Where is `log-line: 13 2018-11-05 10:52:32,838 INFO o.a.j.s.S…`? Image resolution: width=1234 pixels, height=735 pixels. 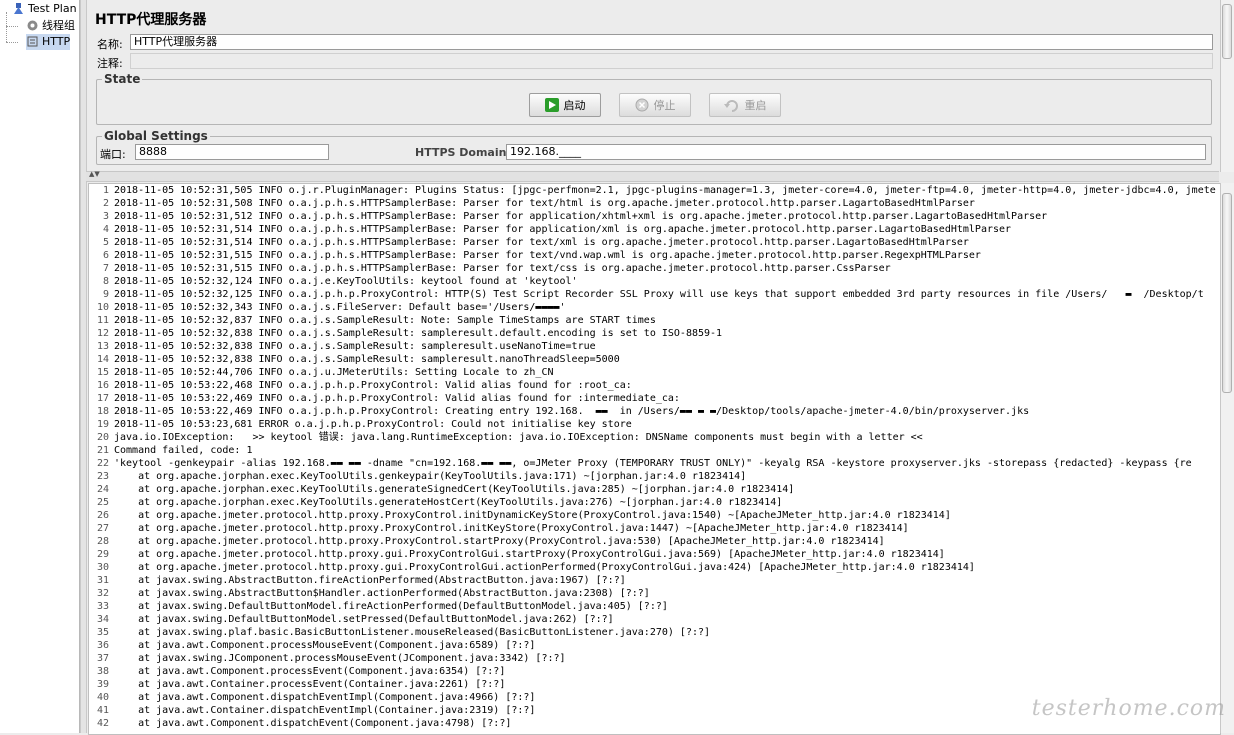 log-line: 13 2018-11-05 10:52:32,838 INFO o.a.j.s.S… is located at coordinates (654, 346).